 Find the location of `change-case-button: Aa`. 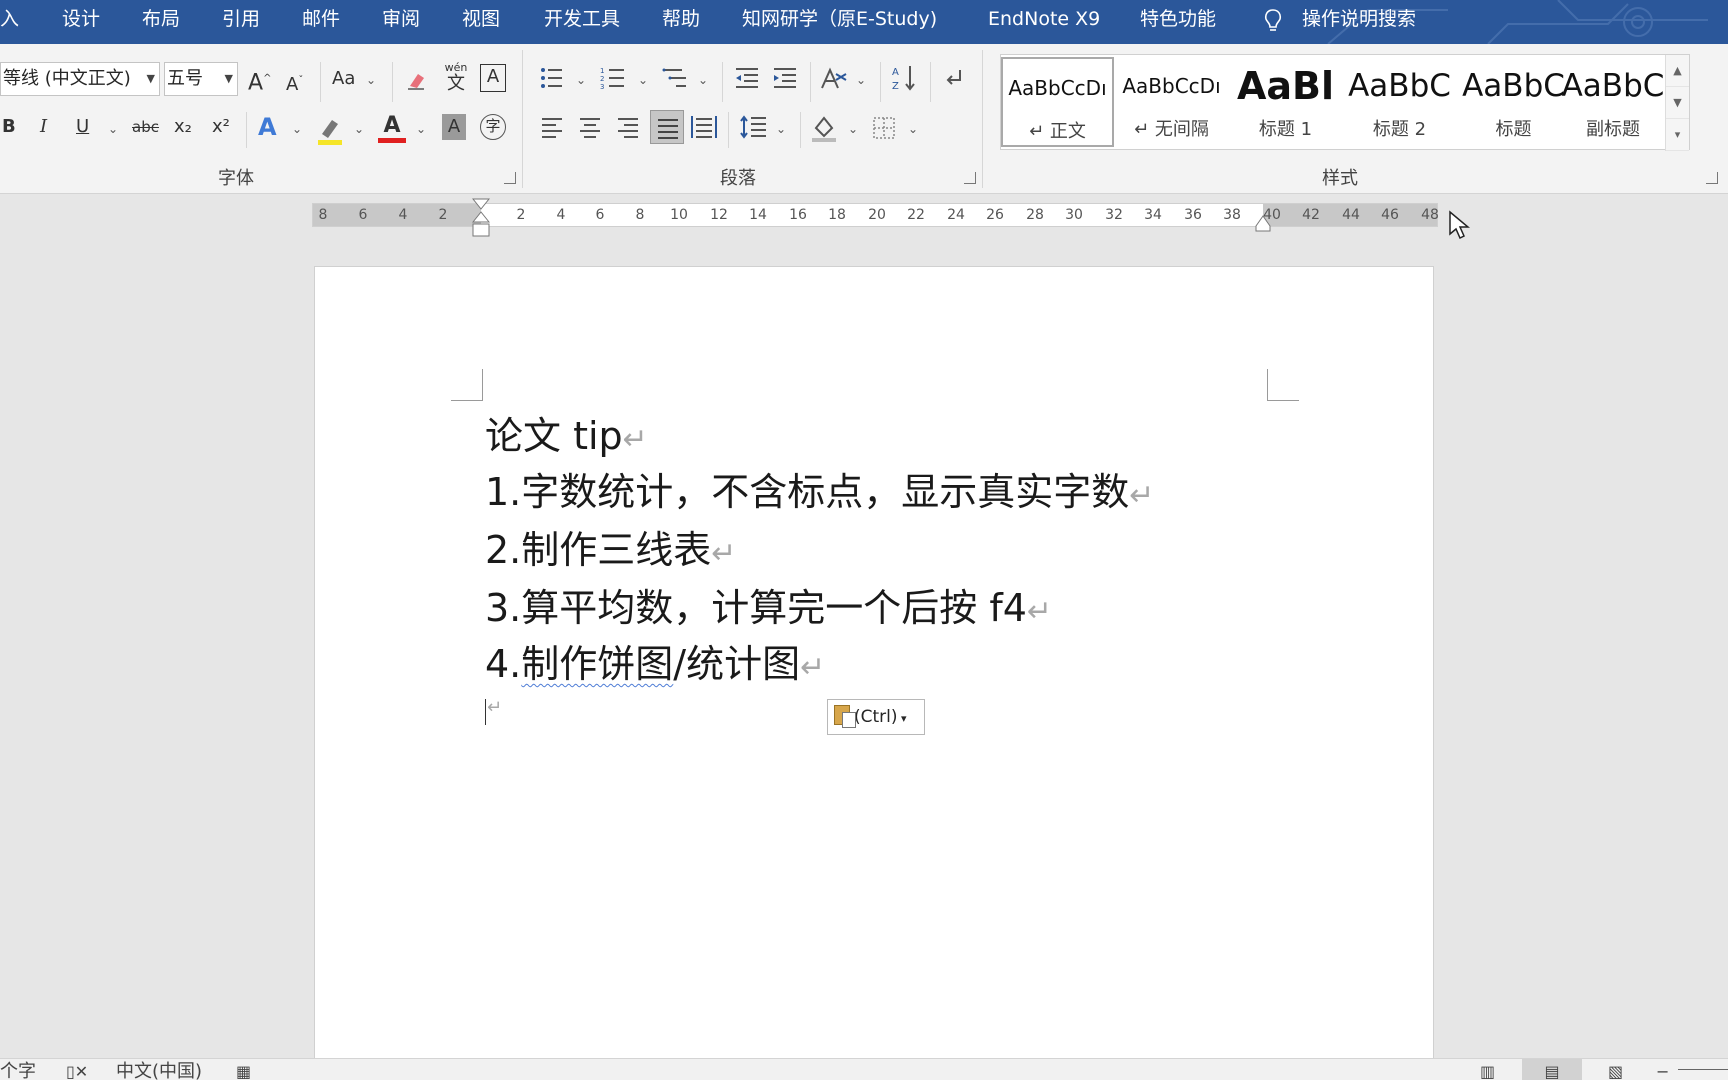

change-case-button: Aa is located at coordinates (343, 79).